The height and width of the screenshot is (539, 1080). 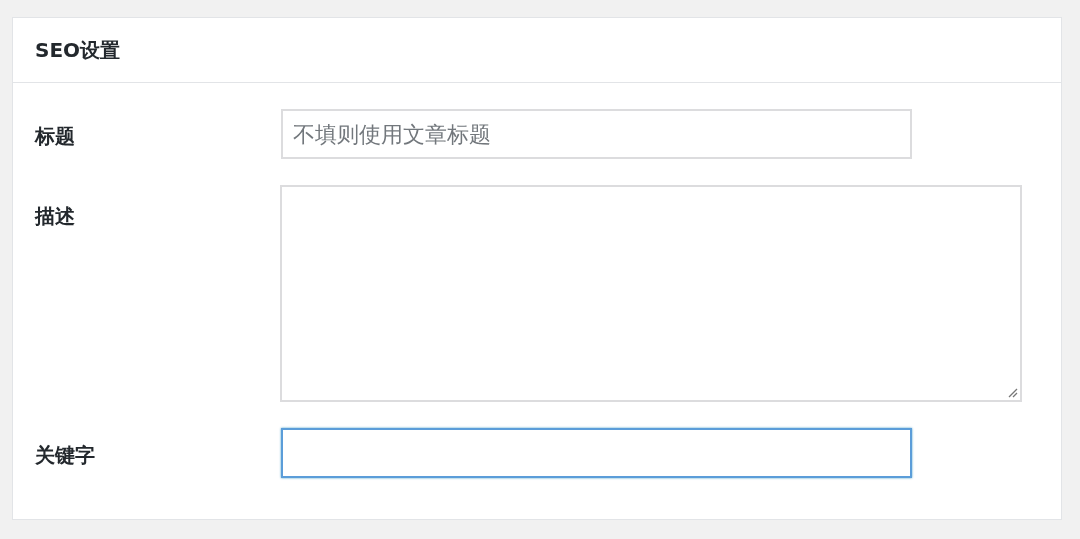 I want to click on text-field, so click(x=596, y=453).